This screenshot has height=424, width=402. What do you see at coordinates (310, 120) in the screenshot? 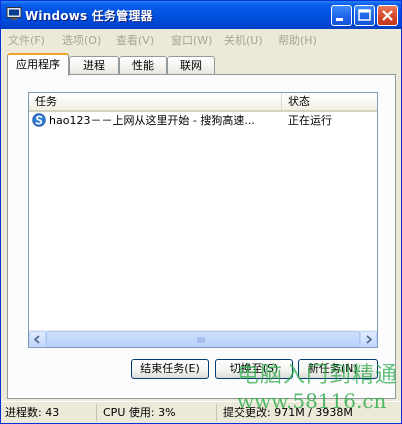
I see `task-status: 正在运行` at bounding box center [310, 120].